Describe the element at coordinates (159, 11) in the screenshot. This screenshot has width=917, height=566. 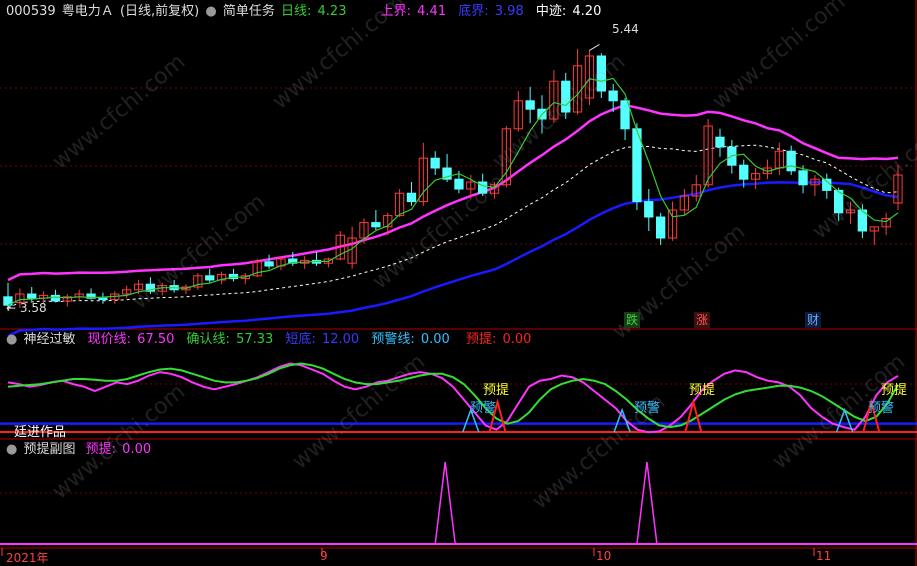
I see `period-label: (日线,前复权)` at that location.